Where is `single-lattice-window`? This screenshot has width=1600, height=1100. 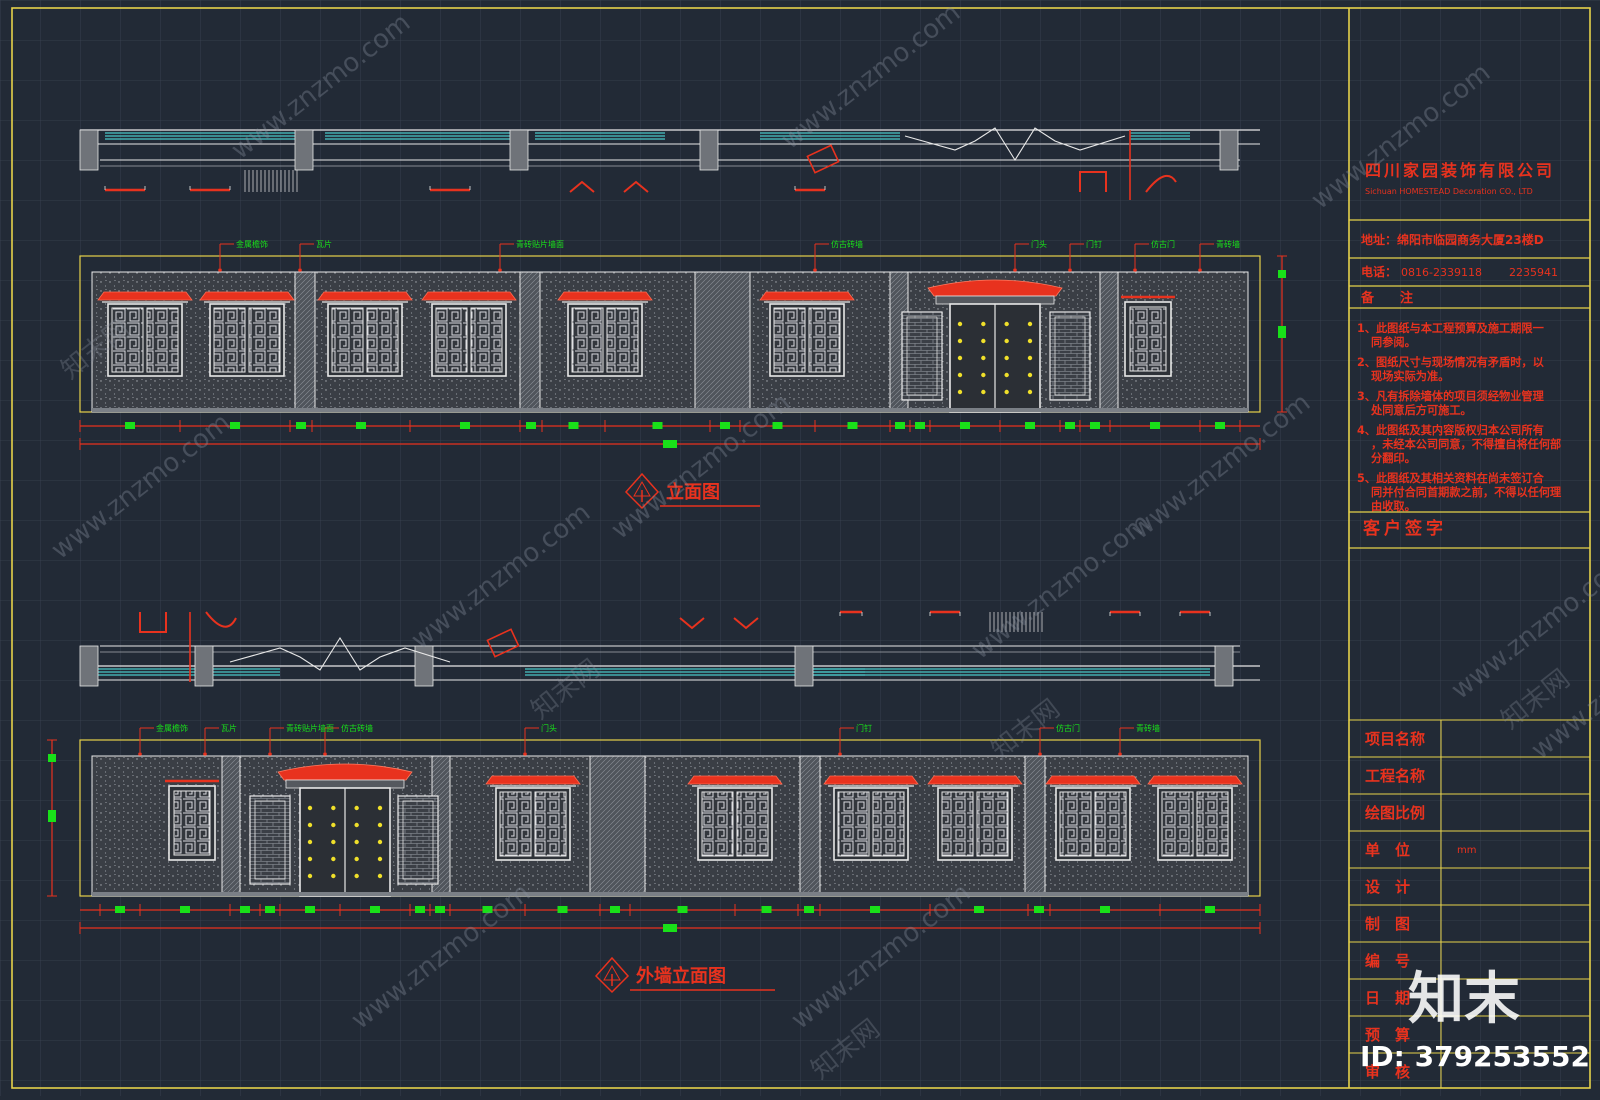
single-lattice-window is located at coordinates (192, 820).